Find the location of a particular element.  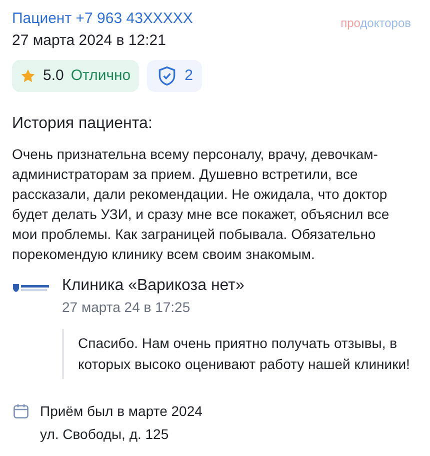

reply-text: Спасибо. Нам очень приятно получать отзывы, в которых высоко оценивают работу нашей клиники! is located at coordinates (244, 354).